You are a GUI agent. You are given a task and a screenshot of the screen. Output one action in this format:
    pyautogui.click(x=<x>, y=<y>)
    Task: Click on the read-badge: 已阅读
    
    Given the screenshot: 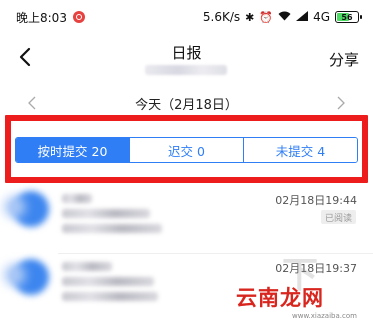 What is the action you would take?
    pyautogui.click(x=338, y=217)
    